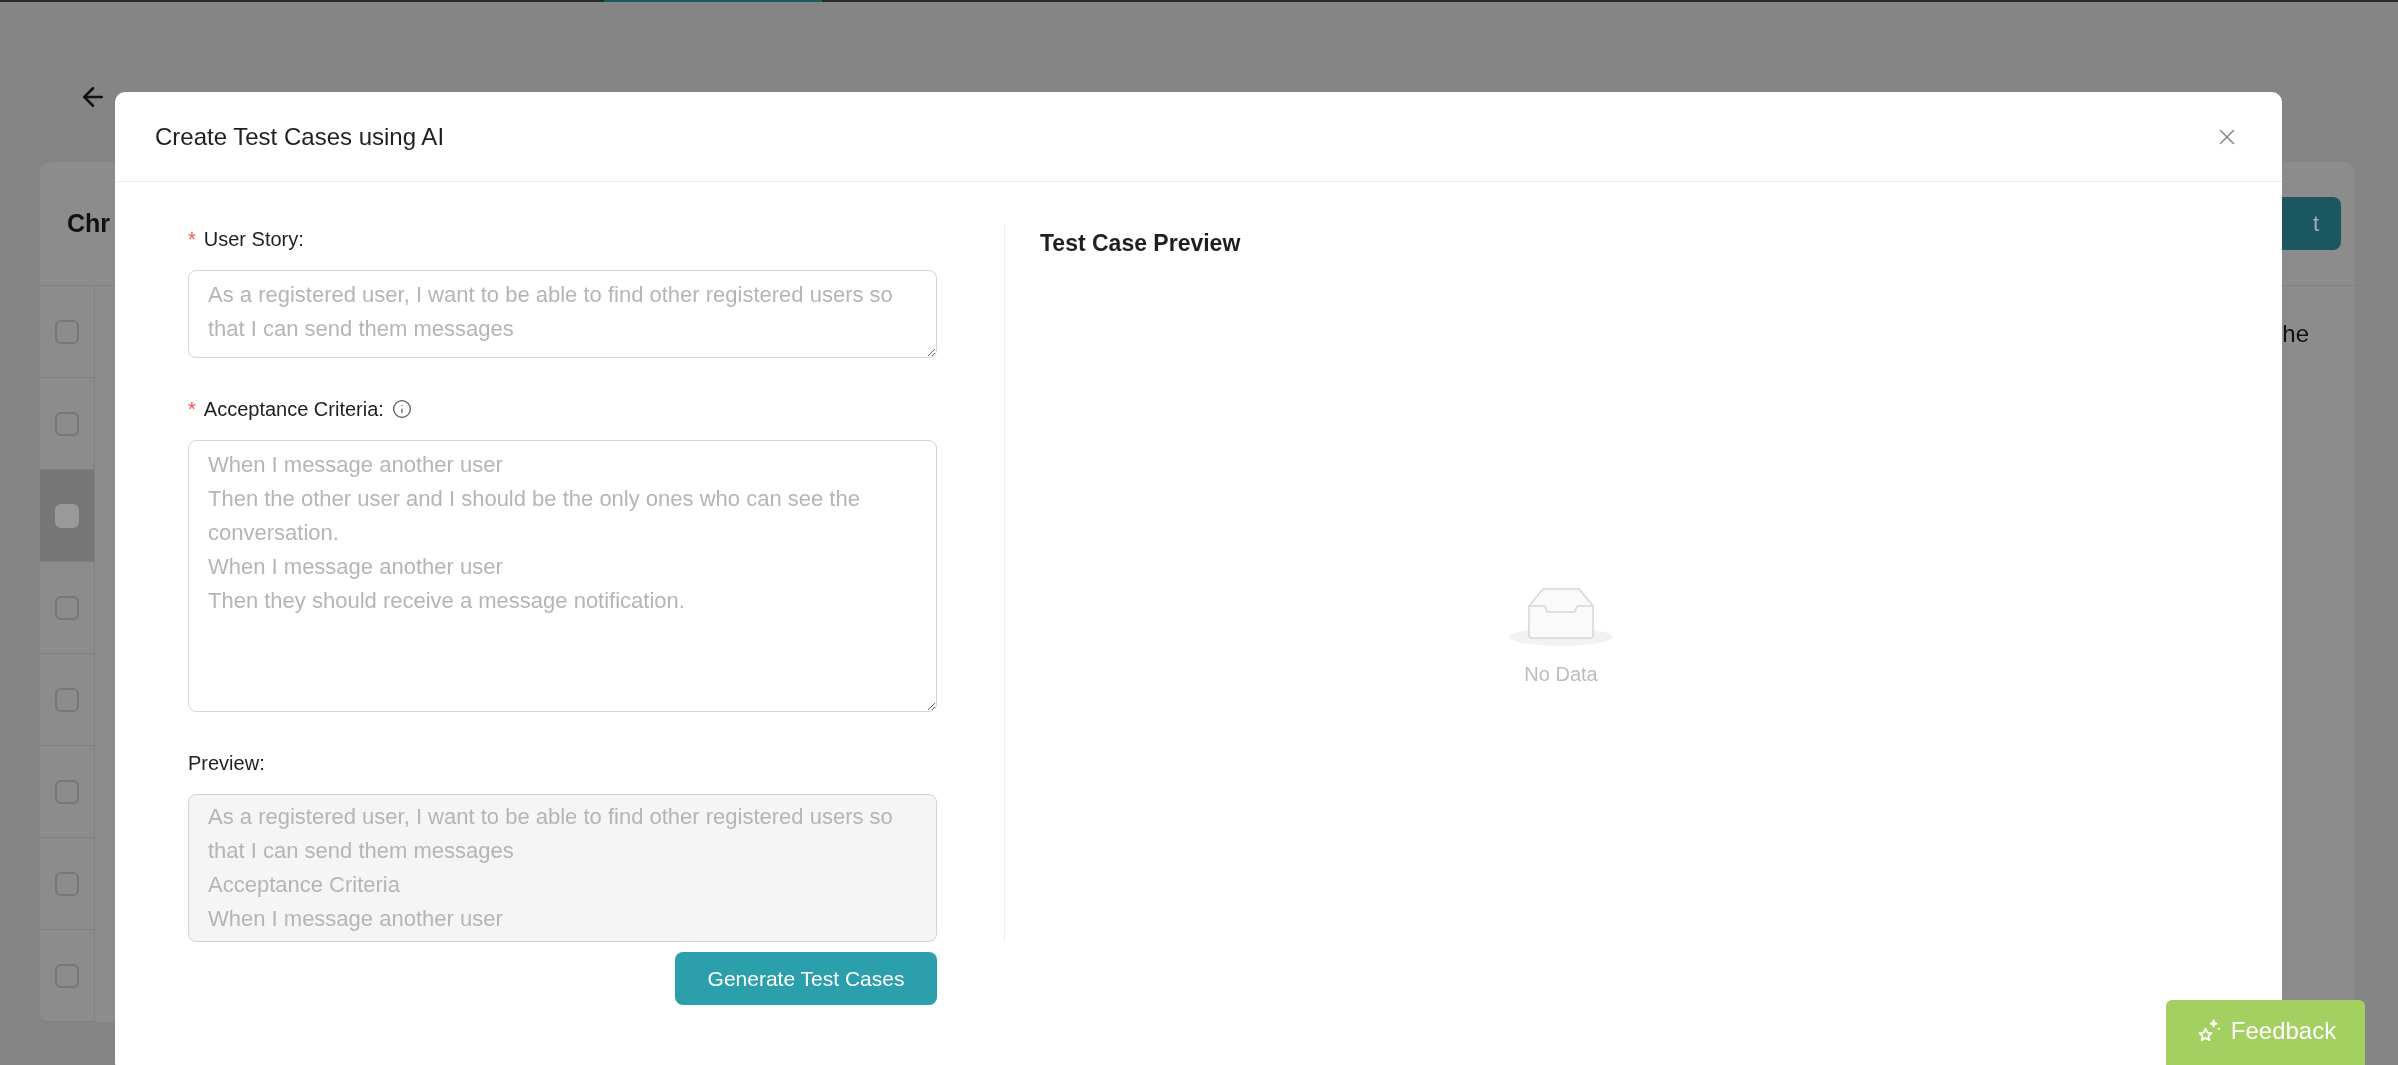 The height and width of the screenshot is (1065, 2398). What do you see at coordinates (562, 314) in the screenshot?
I see `text-area-field: As a registered user, I want to be able to find other registered users so that I can send them messages` at bounding box center [562, 314].